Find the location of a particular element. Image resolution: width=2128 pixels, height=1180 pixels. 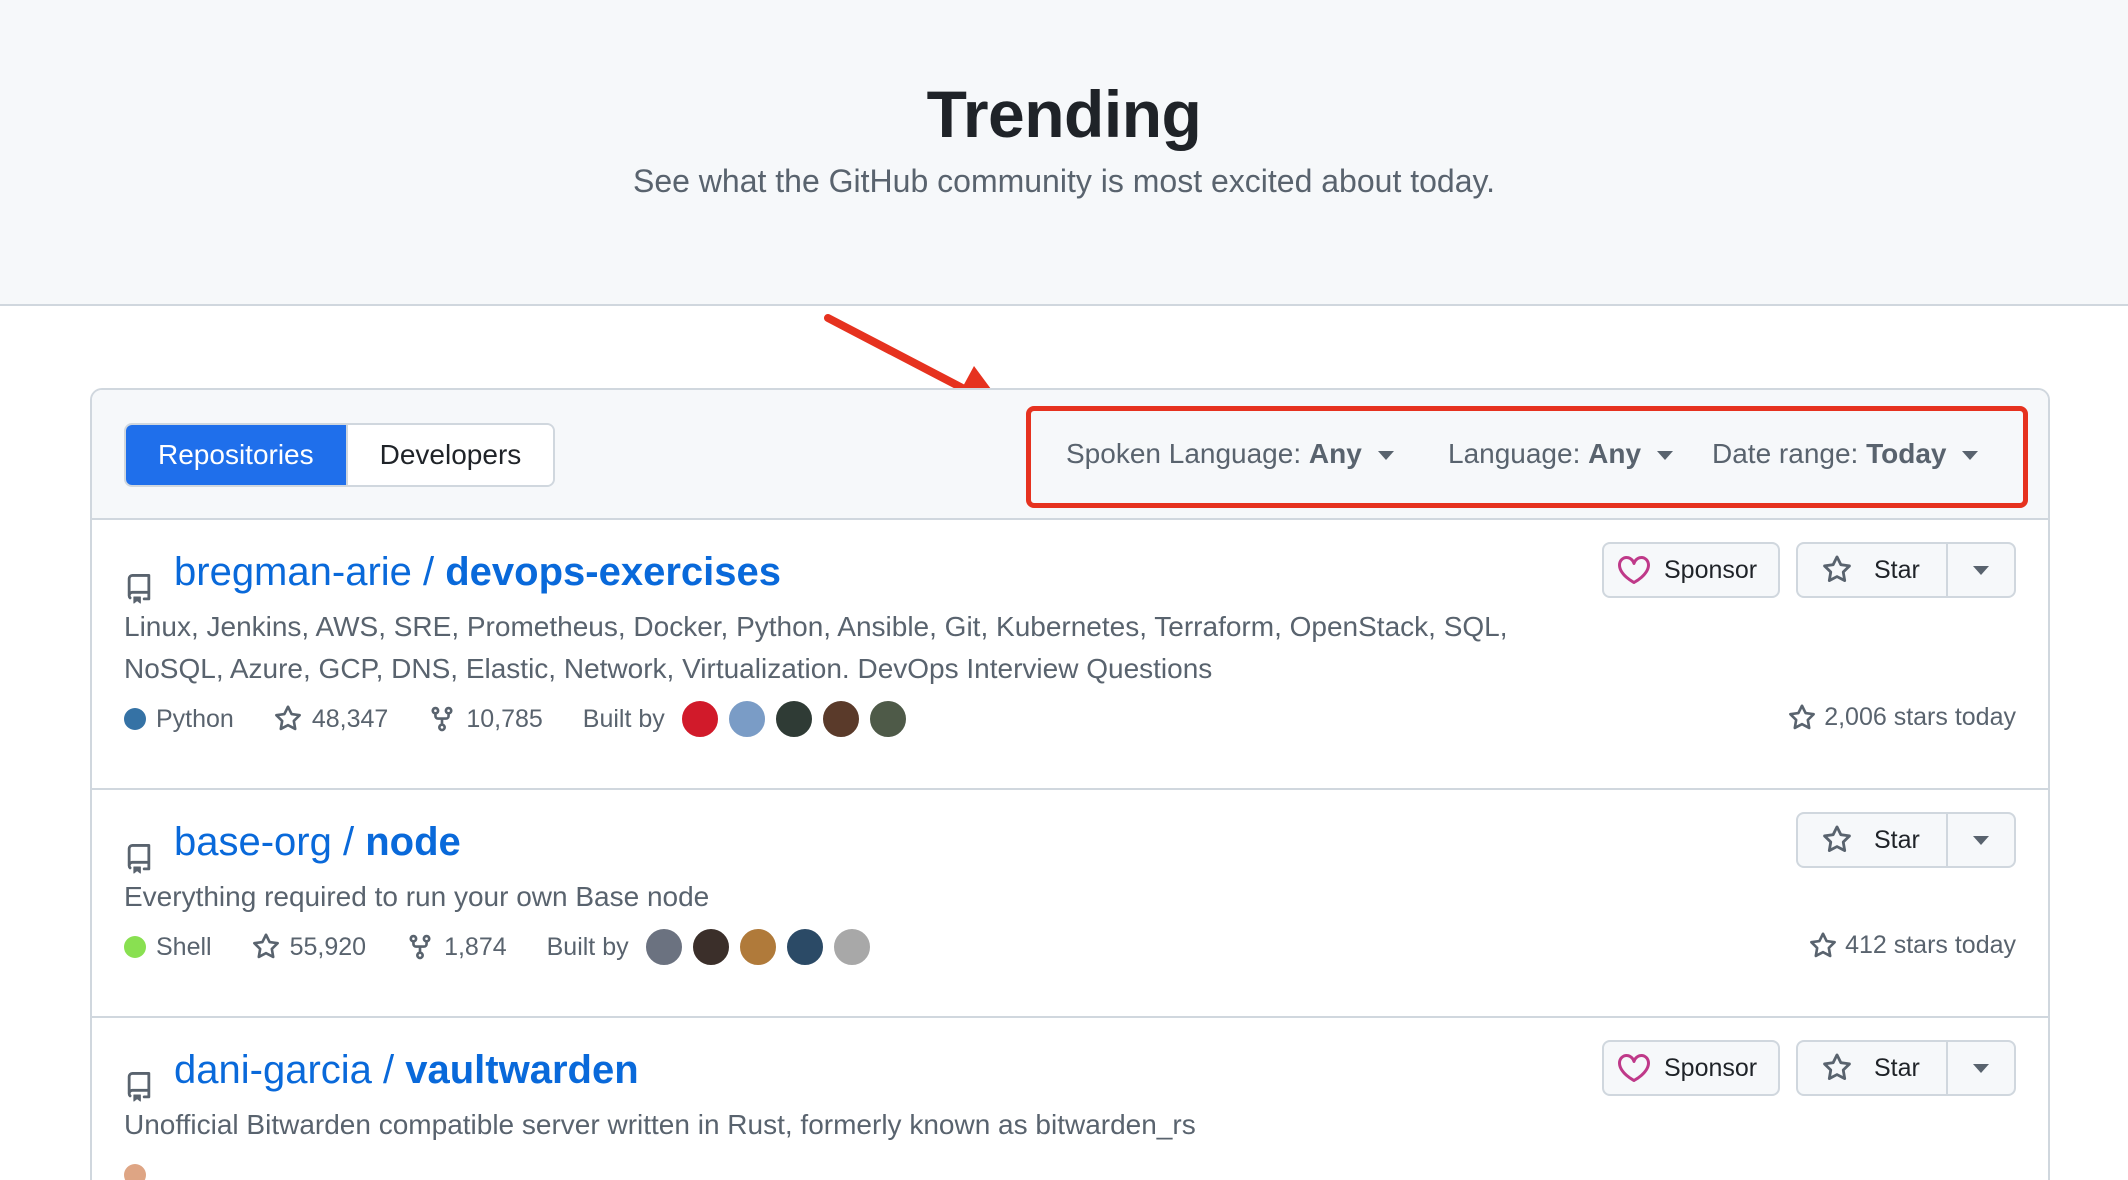

language-name: Shell is located at coordinates (184, 946).